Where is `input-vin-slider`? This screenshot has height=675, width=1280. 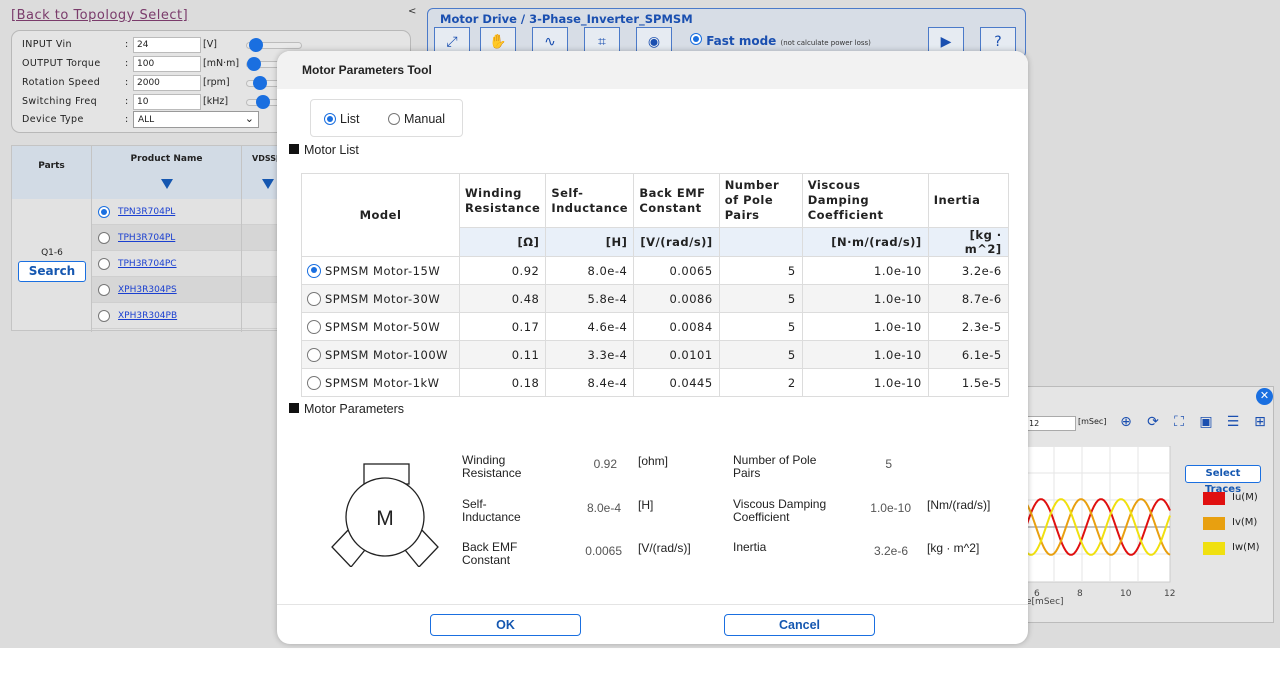 input-vin-slider is located at coordinates (274, 45).